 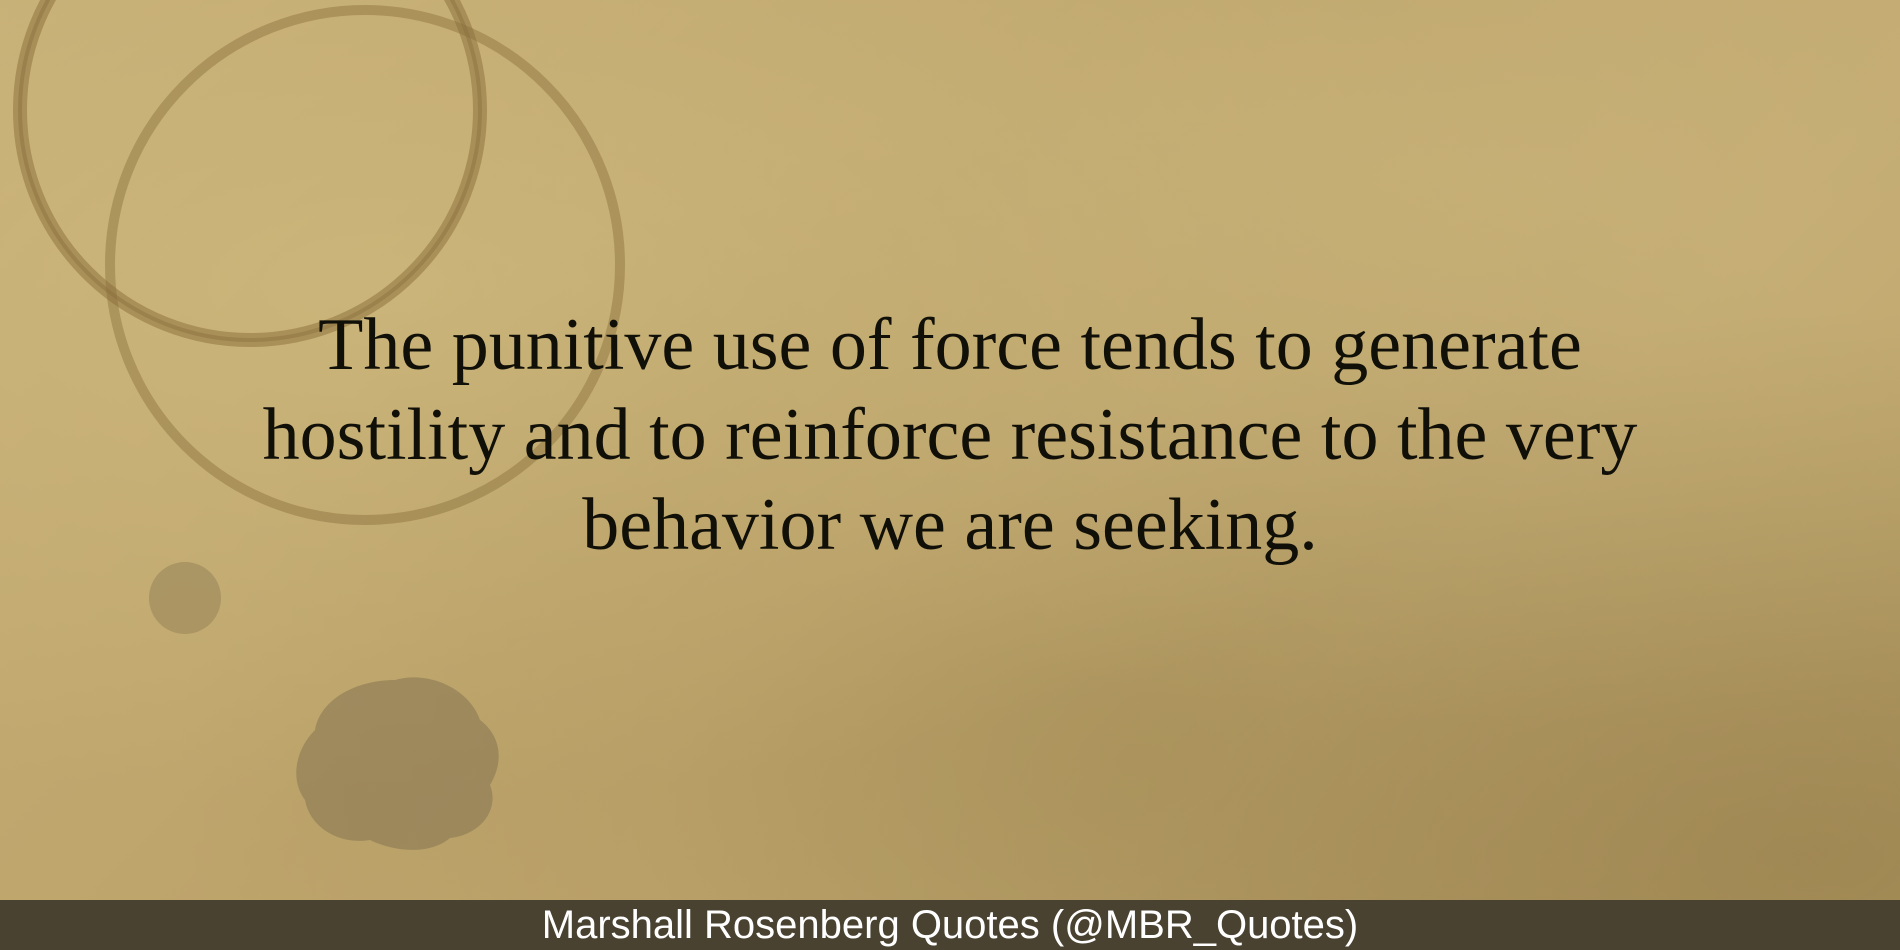 I want to click on stain-ring-large-edge, so click(x=250, y=171).